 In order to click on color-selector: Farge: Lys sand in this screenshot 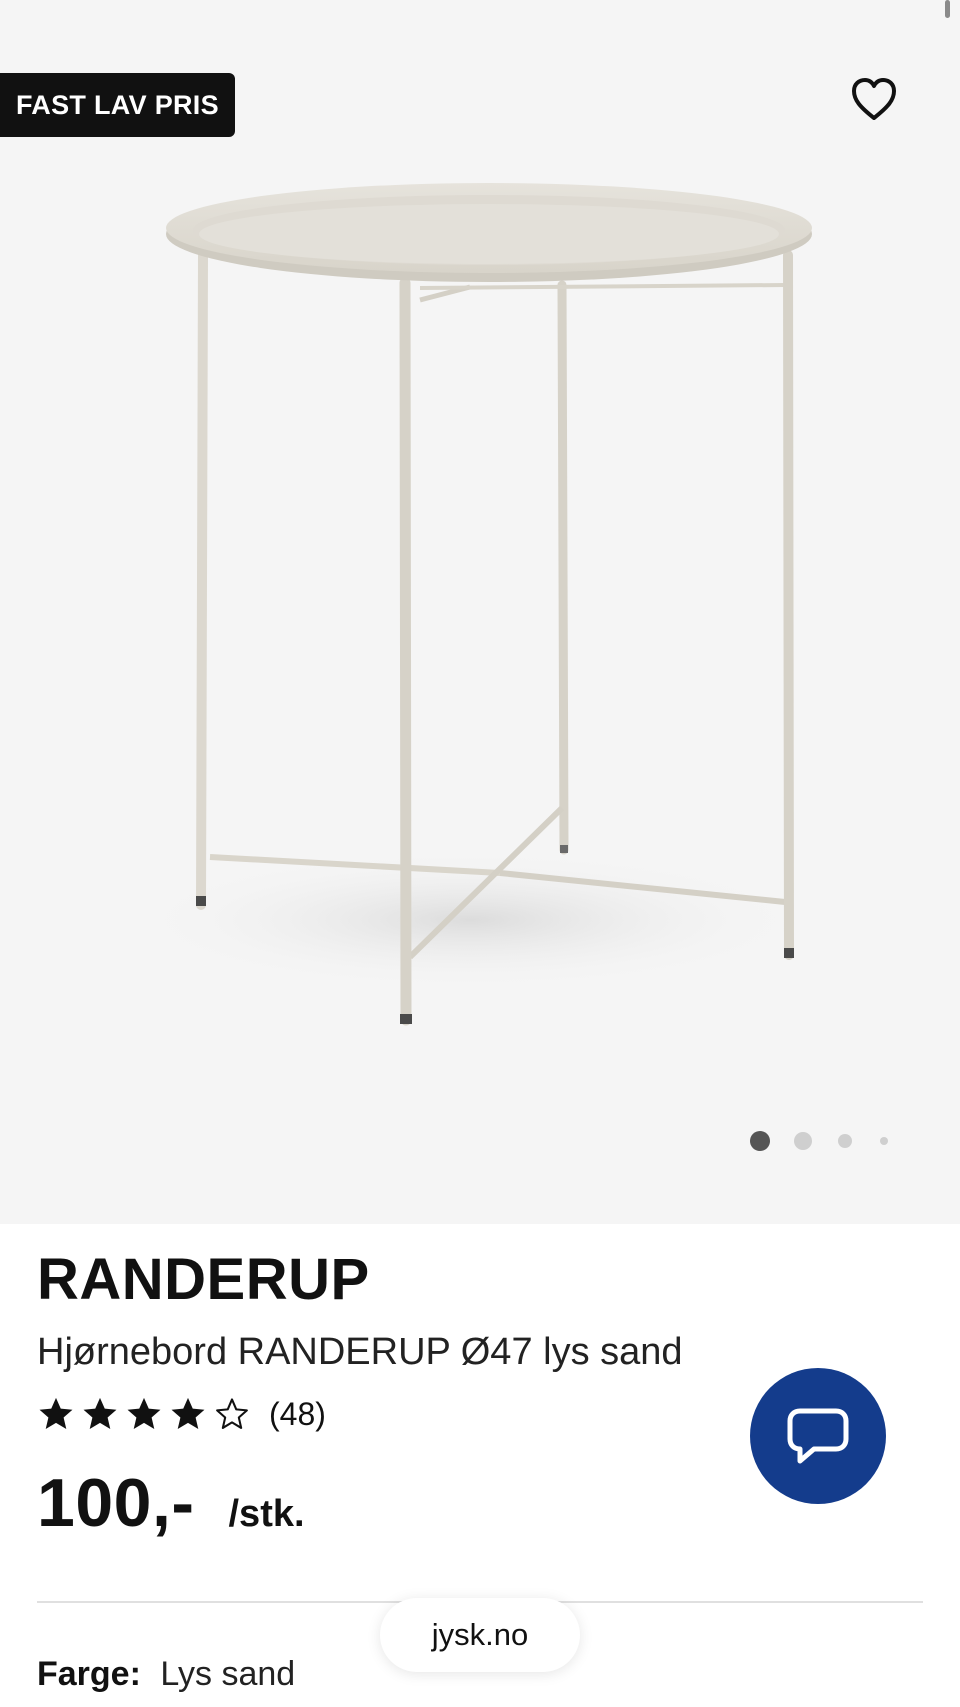, I will do `click(166, 1674)`.